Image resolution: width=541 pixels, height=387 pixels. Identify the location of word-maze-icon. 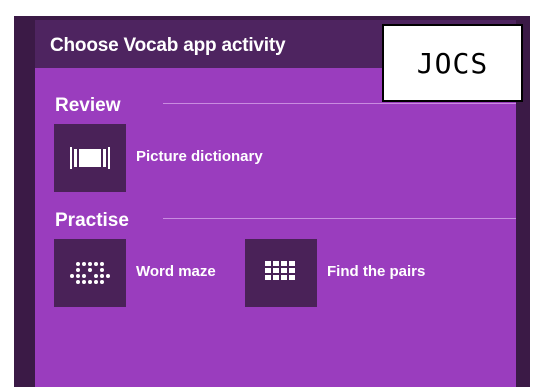
(90, 273).